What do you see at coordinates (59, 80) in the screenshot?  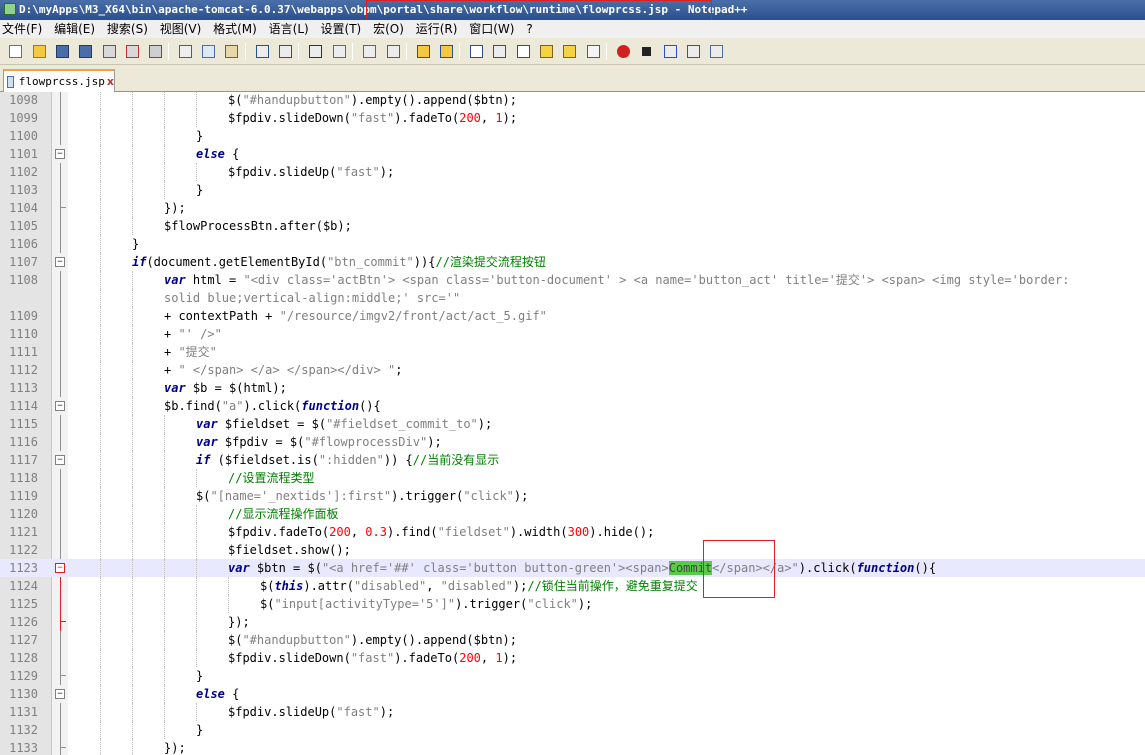 I see `tab-flowprcss: flowprcss.jsp x` at bounding box center [59, 80].